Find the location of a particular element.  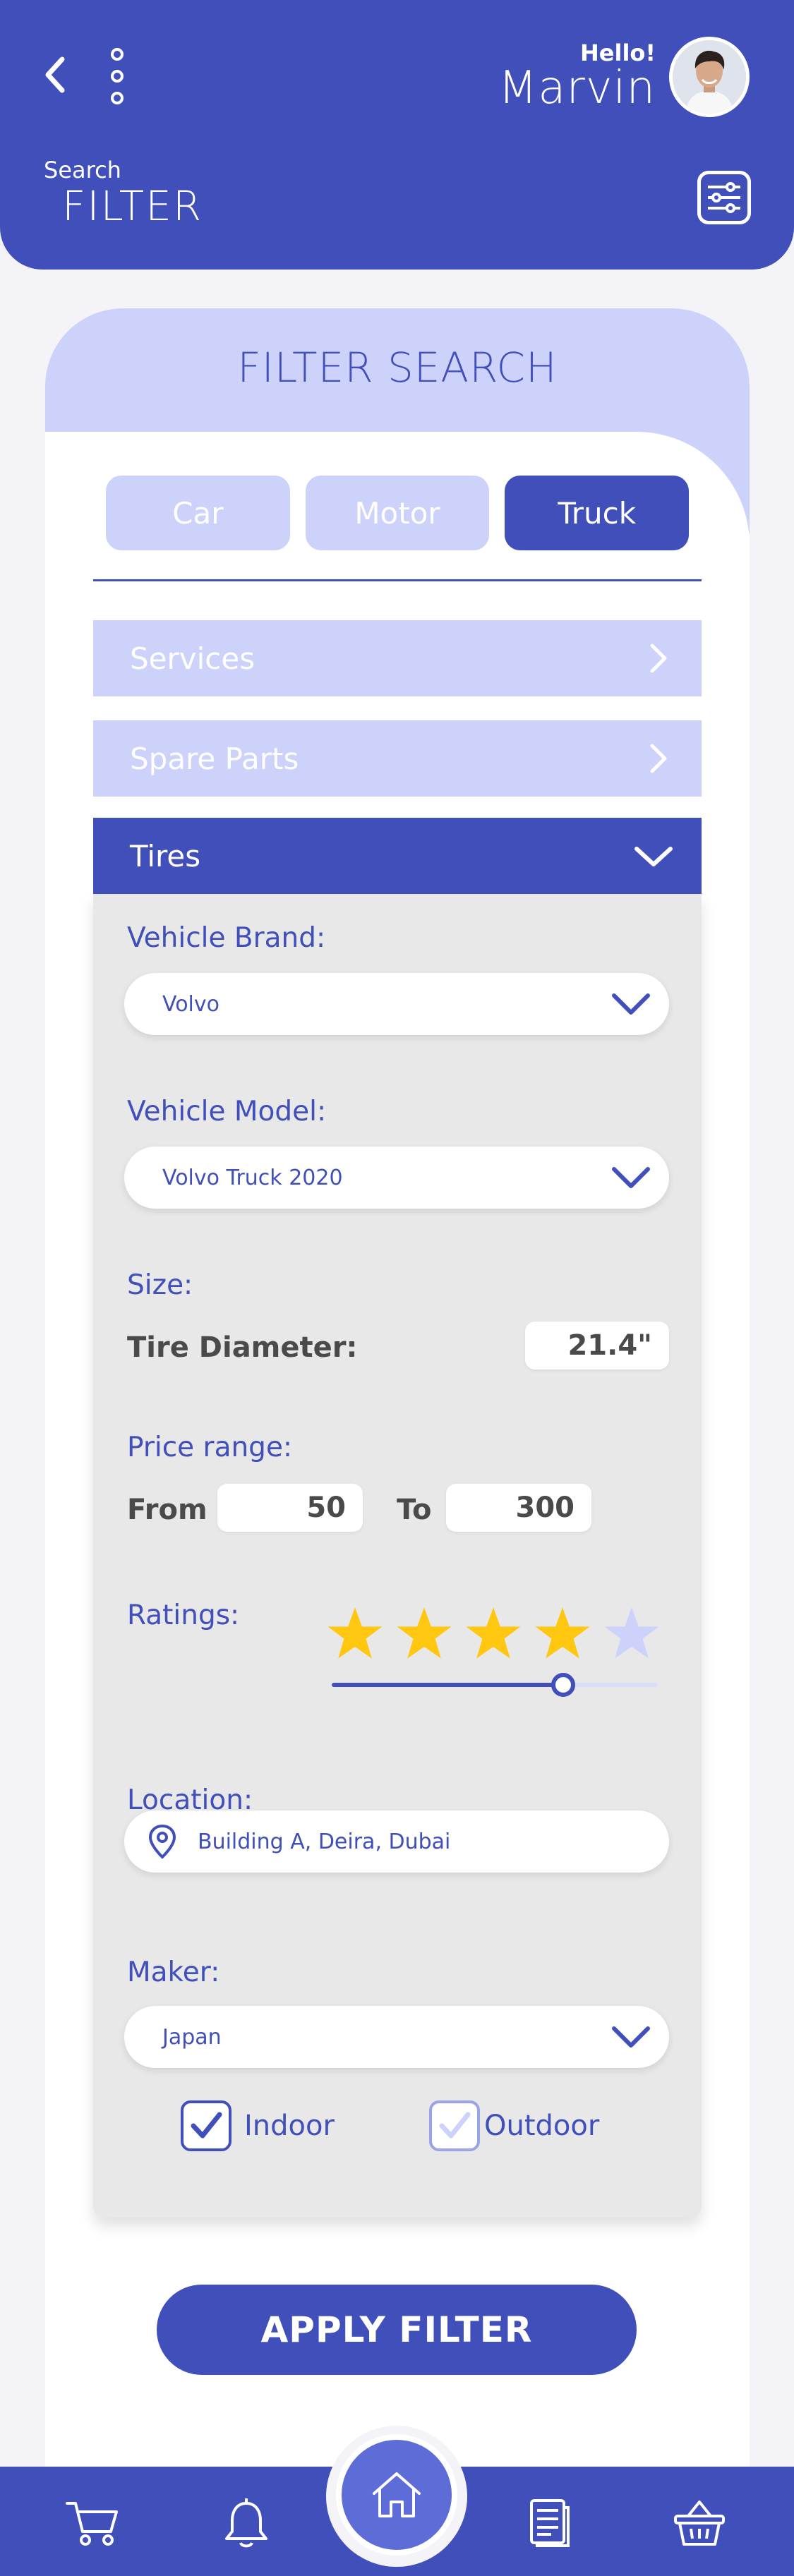

apply-filter-button: APPLY FILTER is located at coordinates (397, 2330).